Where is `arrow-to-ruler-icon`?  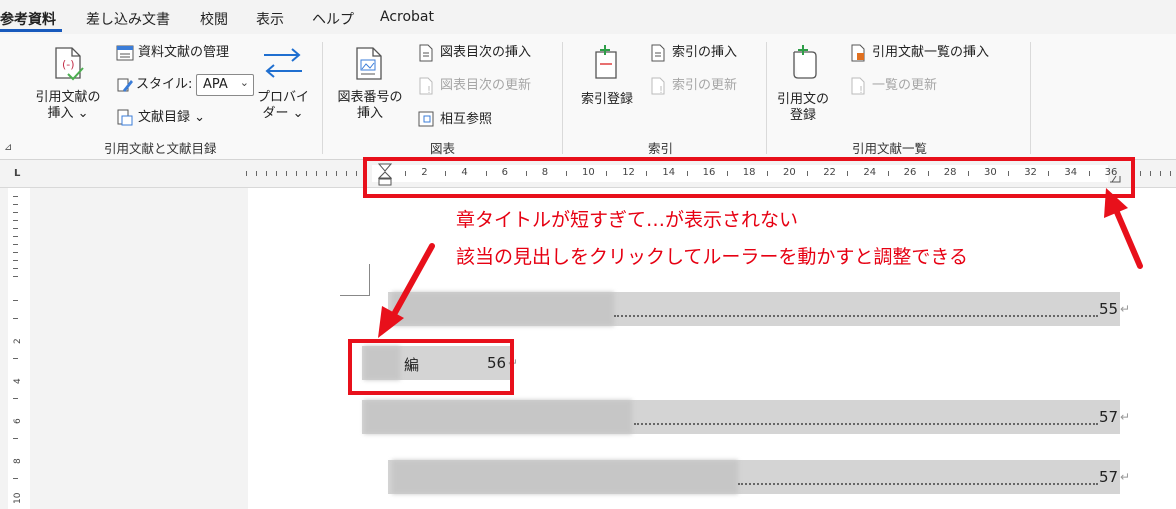 arrow-to-ruler-icon is located at coordinates (1123, 228).